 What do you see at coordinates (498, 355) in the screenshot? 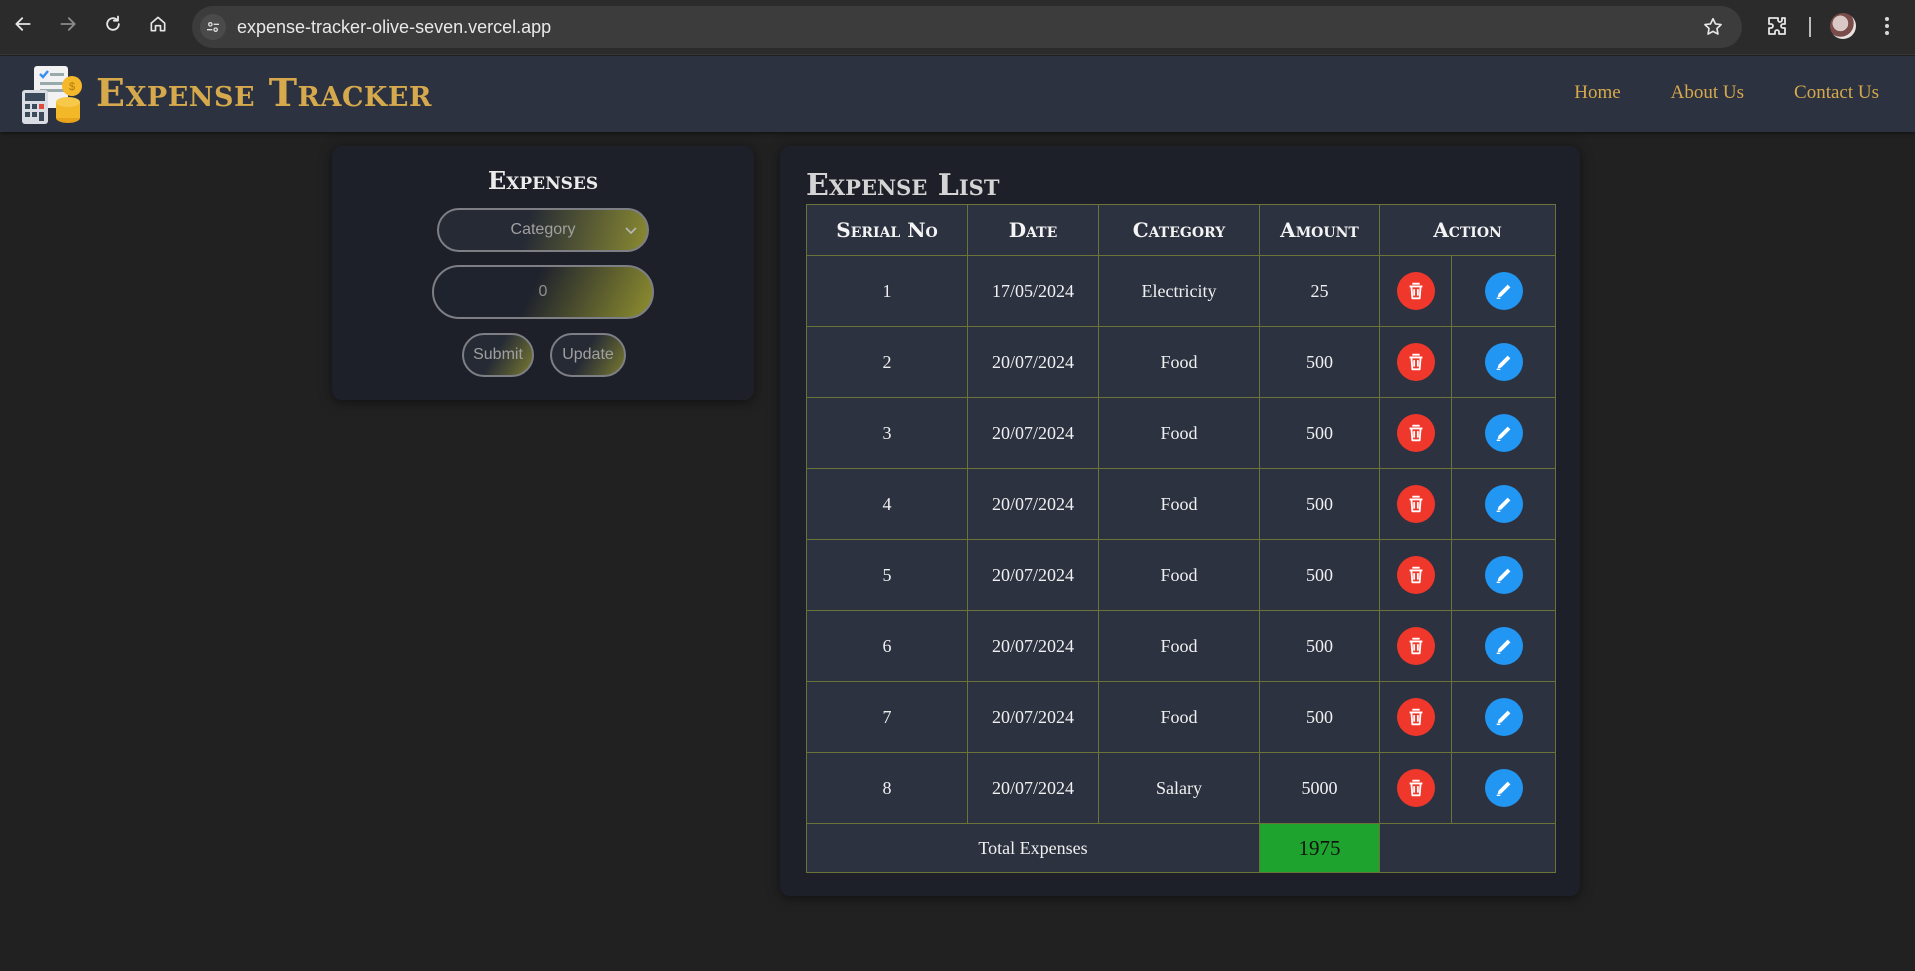
I see `submit-button: Submit` at bounding box center [498, 355].